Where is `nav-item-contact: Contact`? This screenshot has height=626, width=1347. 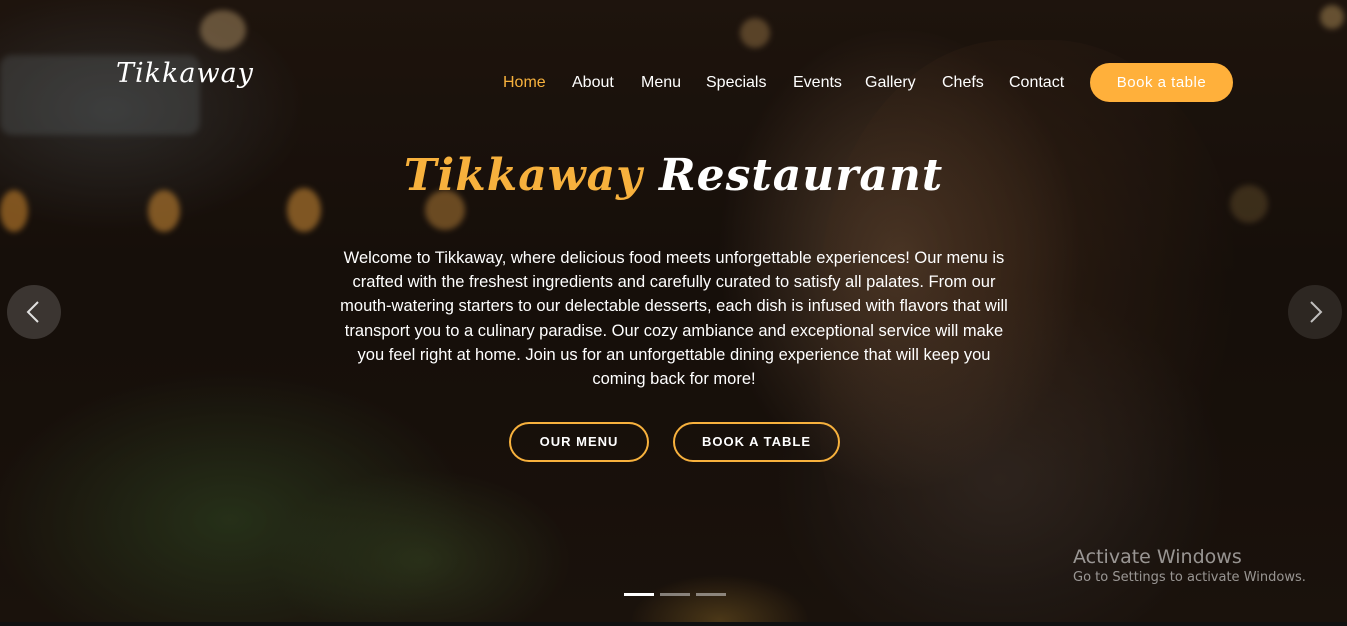
nav-item-contact: Contact is located at coordinates (1036, 83).